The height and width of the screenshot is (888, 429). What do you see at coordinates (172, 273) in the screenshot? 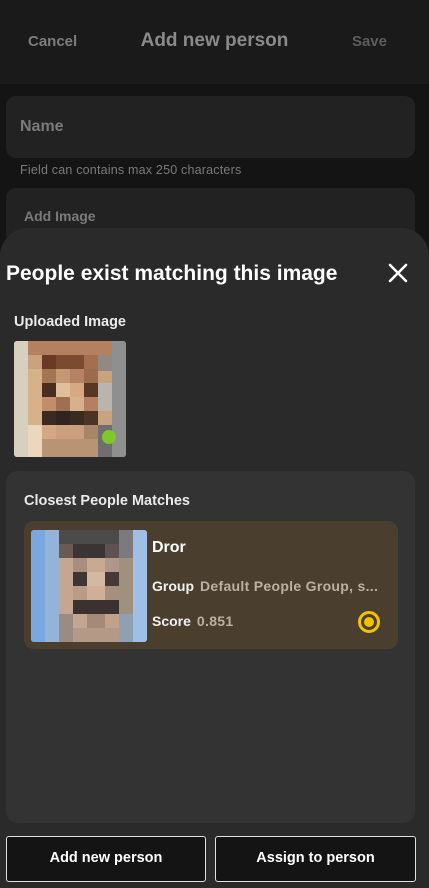
I see `sheet-title: People exist matching this image` at bounding box center [172, 273].